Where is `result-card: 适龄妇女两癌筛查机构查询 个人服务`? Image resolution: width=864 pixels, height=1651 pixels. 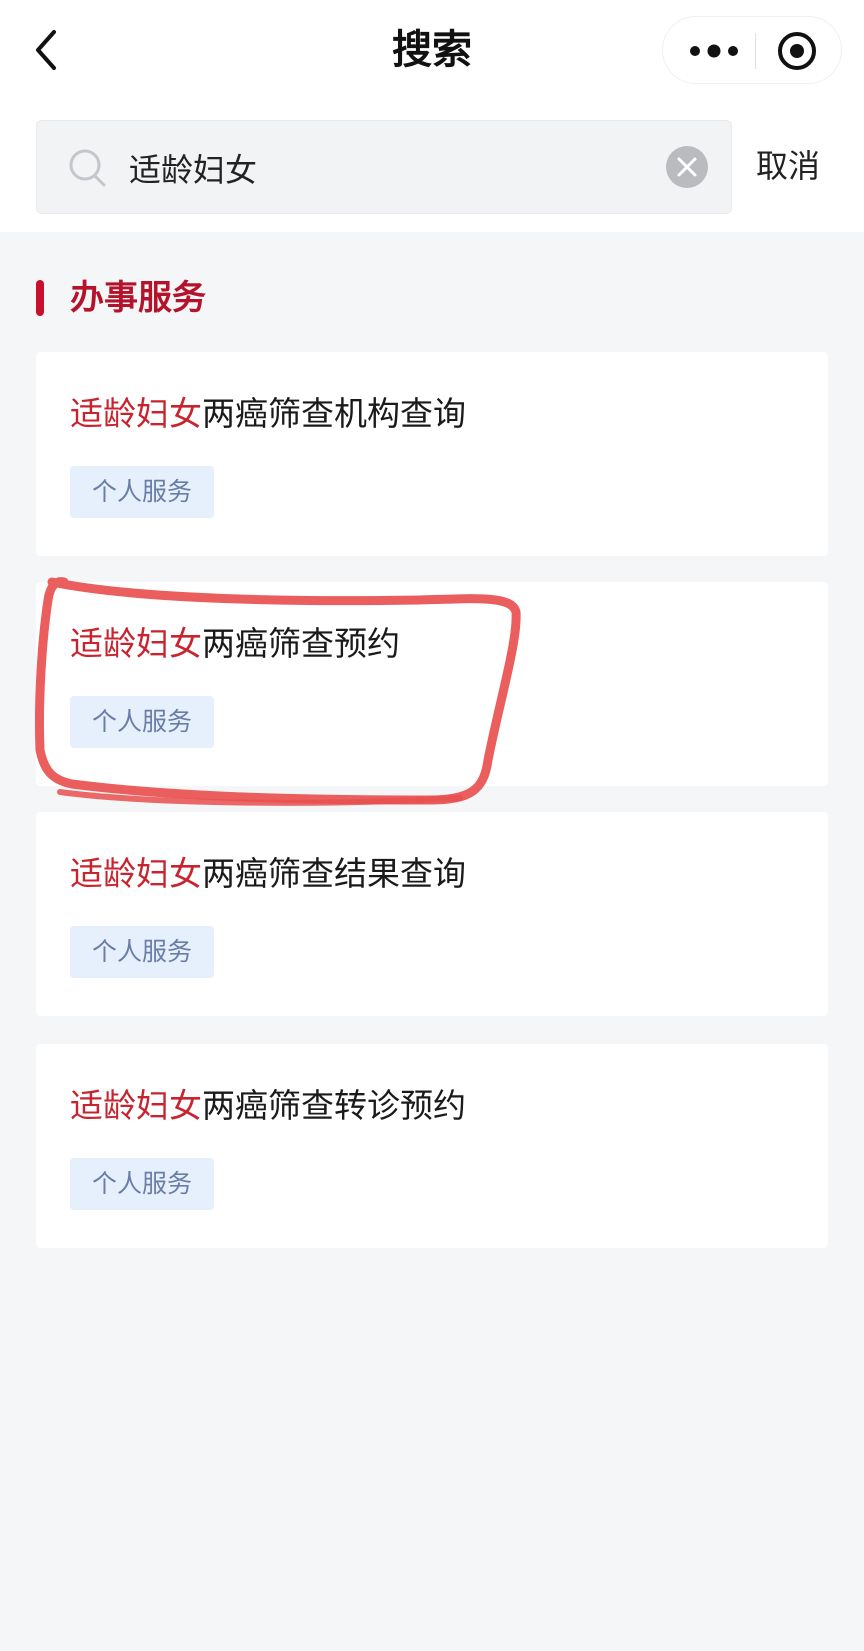 result-card: 适龄妇女两癌筛查机构查询 个人服务 is located at coordinates (432, 454).